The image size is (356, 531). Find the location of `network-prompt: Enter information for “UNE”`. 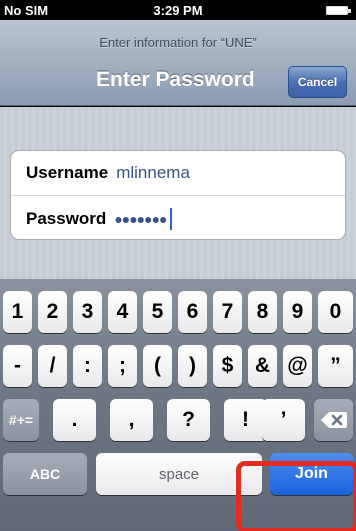

network-prompt: Enter information for “UNE” is located at coordinates (178, 42).